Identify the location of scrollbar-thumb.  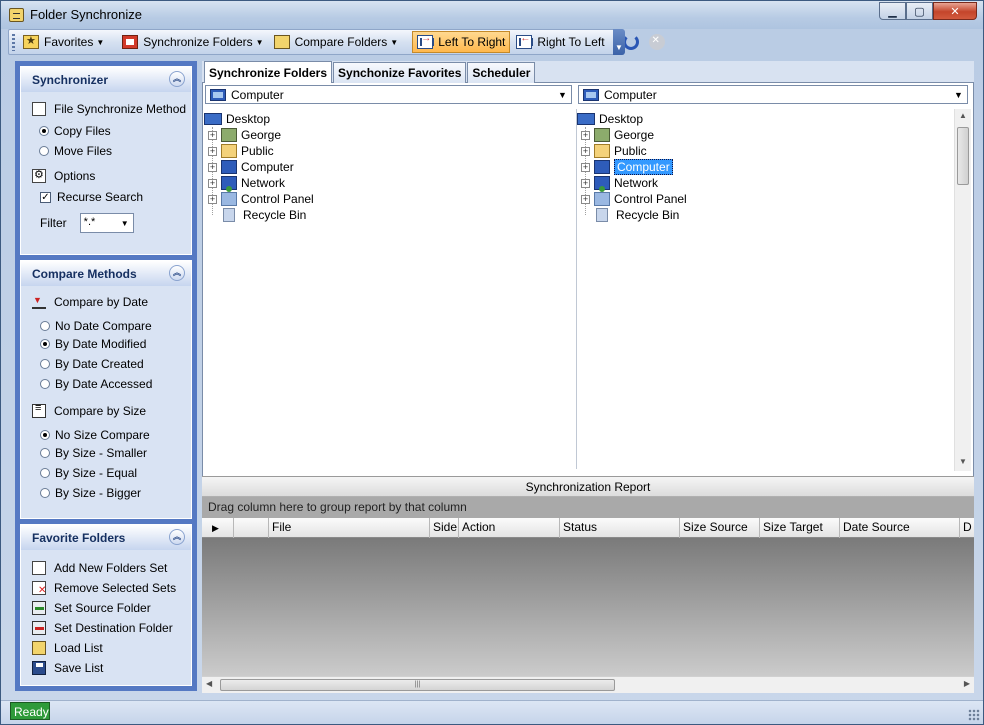
(963, 156).